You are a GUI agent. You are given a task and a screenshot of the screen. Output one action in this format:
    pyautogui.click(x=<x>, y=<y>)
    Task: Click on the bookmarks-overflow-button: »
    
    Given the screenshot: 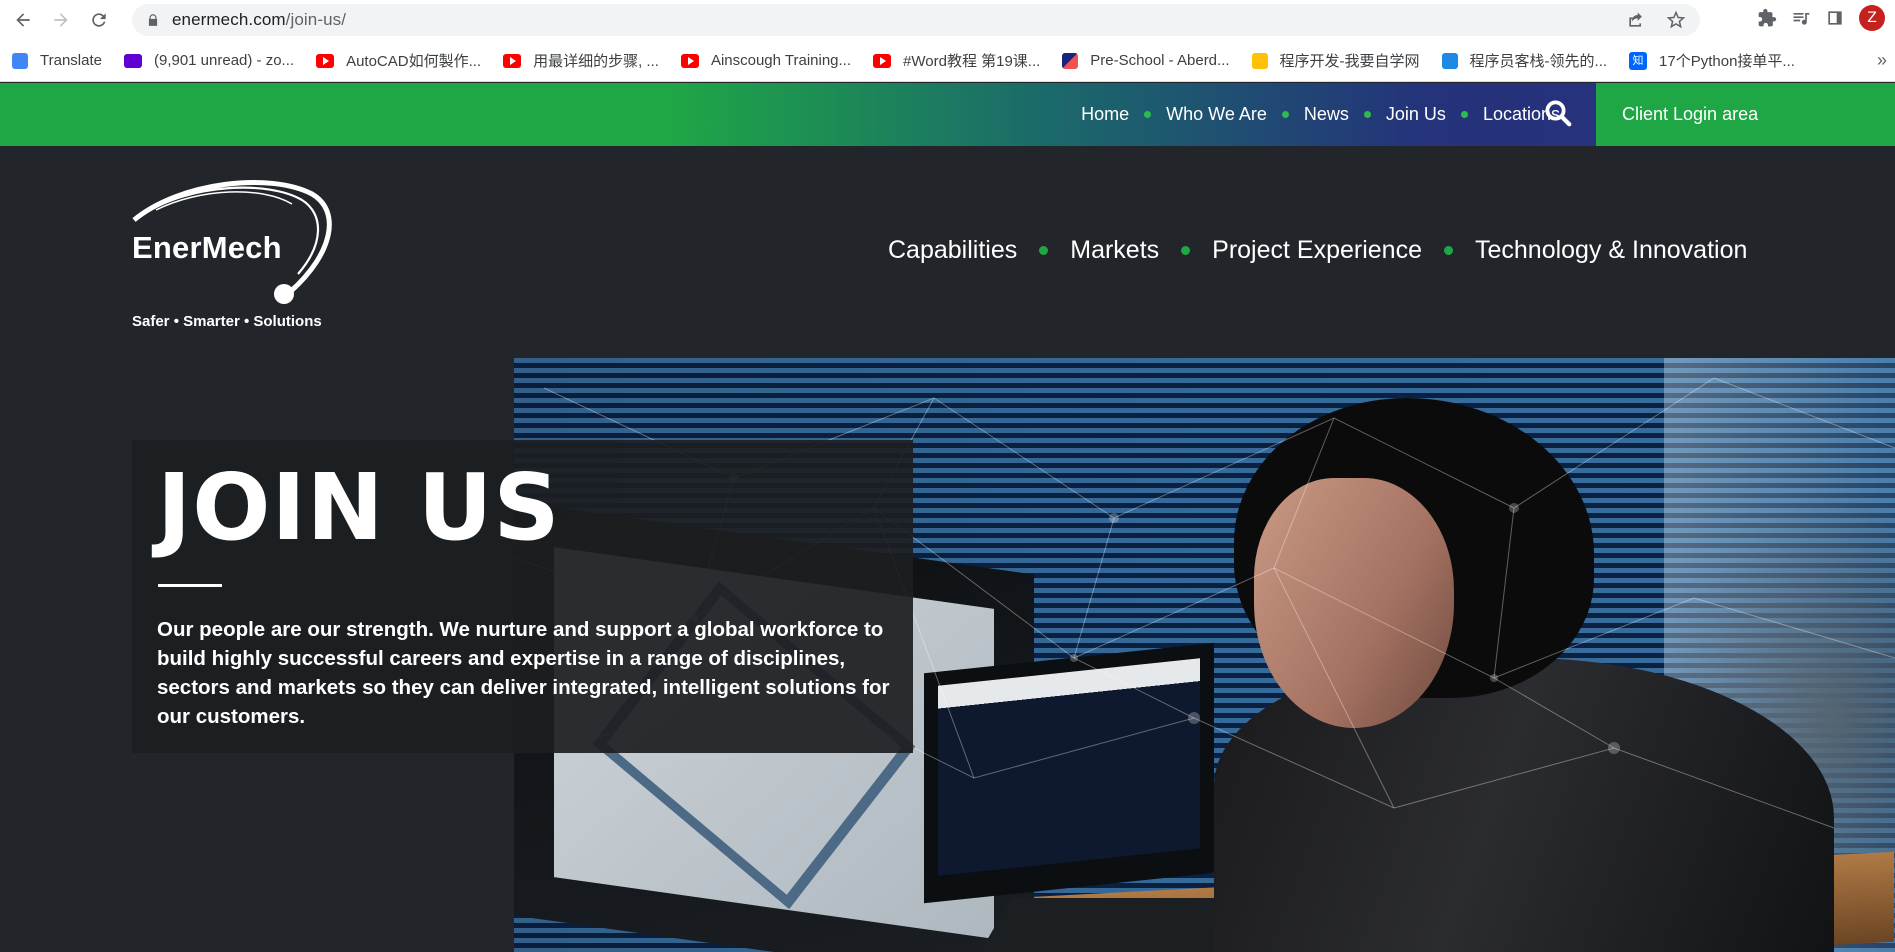 What is the action you would take?
    pyautogui.click(x=1882, y=60)
    